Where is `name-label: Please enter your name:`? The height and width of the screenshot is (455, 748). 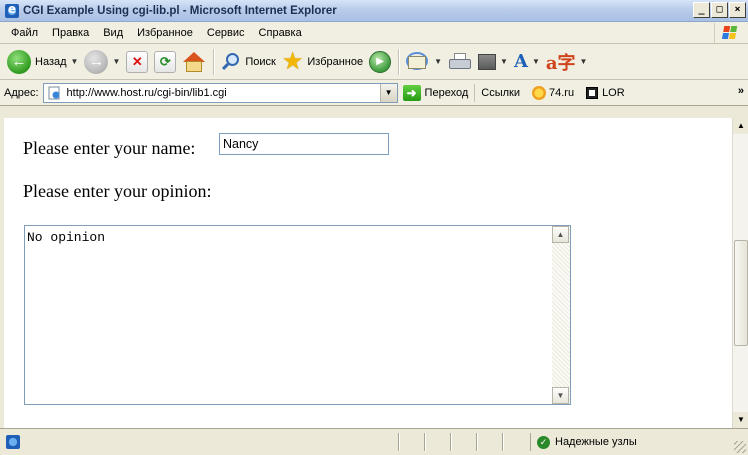
name-label: Please enter your name: is located at coordinates (109, 148).